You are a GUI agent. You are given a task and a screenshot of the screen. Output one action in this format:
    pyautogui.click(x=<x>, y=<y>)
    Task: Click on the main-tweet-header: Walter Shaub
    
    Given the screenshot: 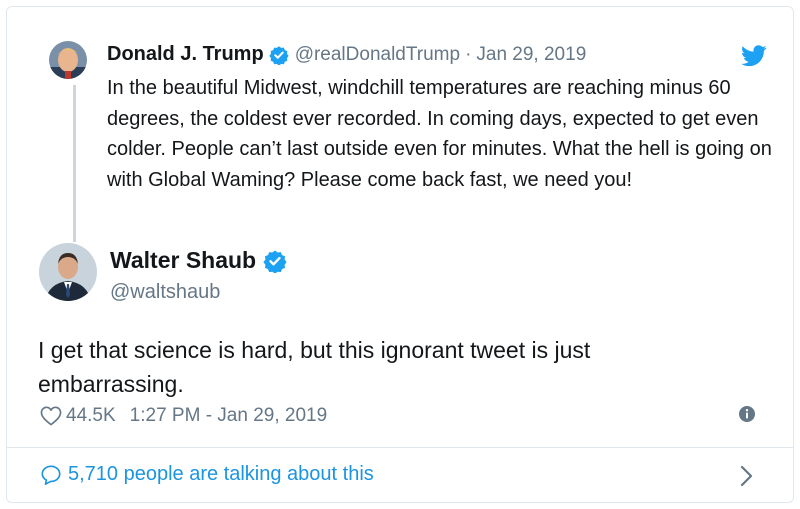 What is the action you would take?
    pyautogui.click(x=198, y=260)
    